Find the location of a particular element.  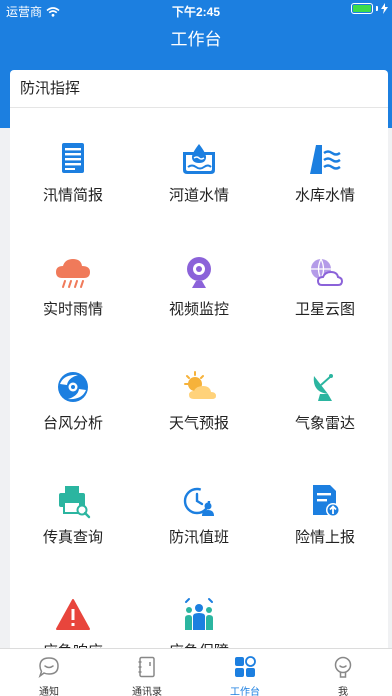

grid-item-label: 卫星云图 is located at coordinates (324, 309).